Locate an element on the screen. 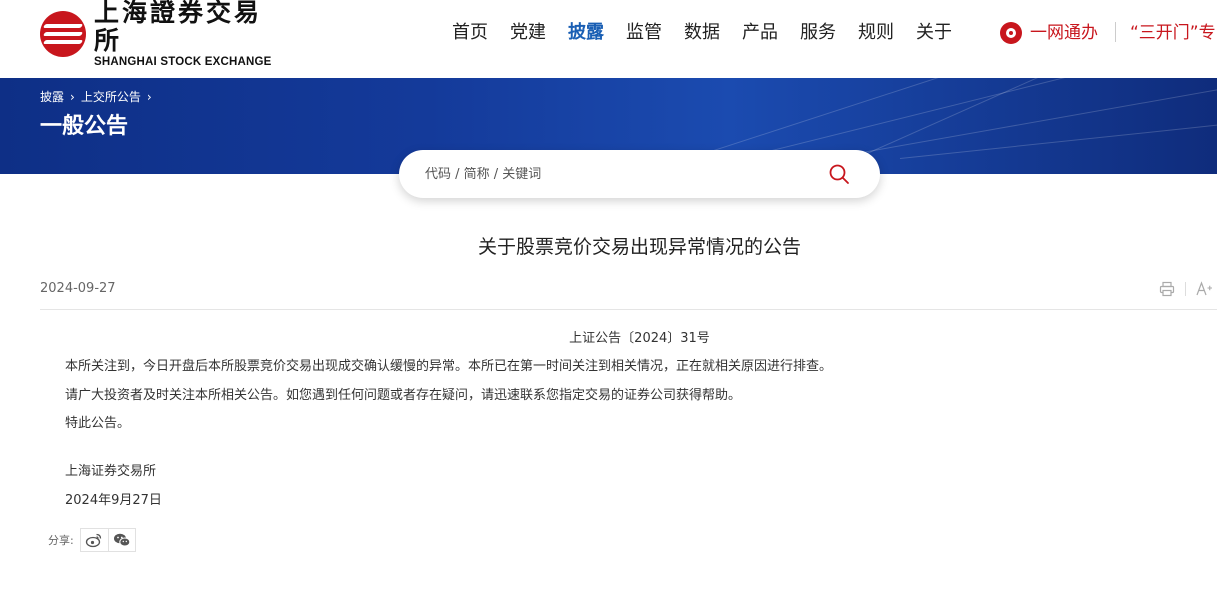 The height and width of the screenshot is (595, 1217). announcement-number: 上证公告〔2024〕31号 is located at coordinates (639, 338).